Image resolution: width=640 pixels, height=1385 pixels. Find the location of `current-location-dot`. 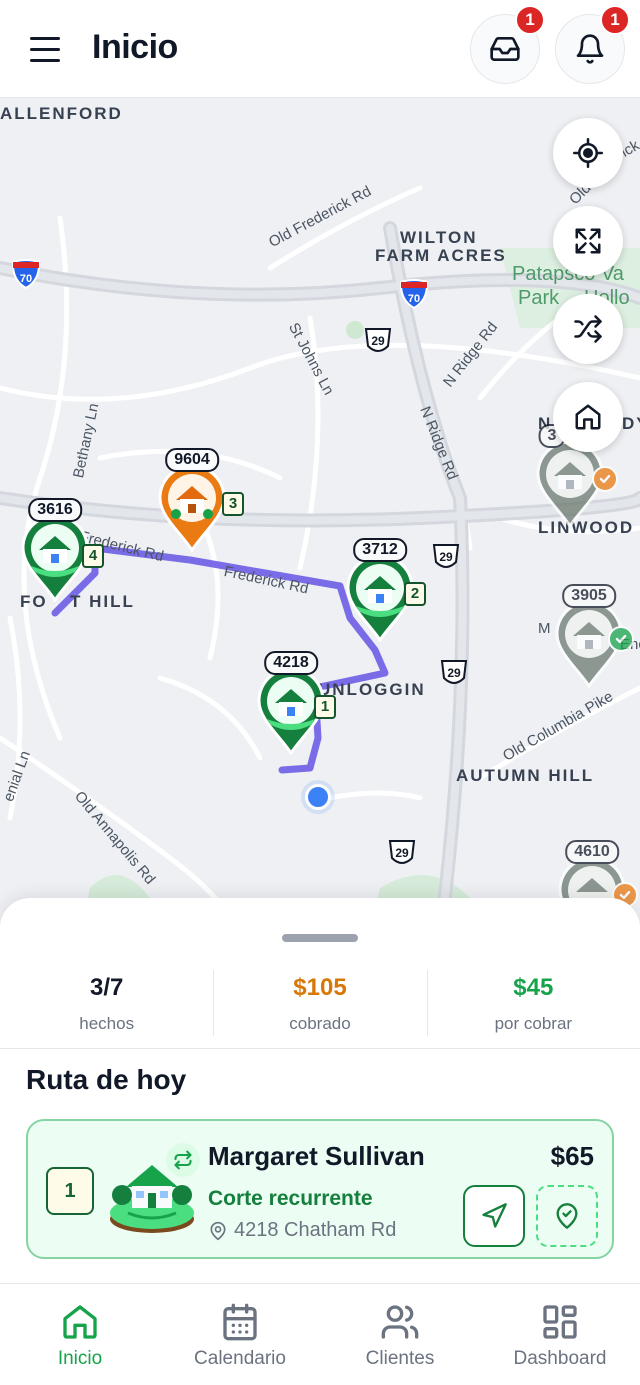

current-location-dot is located at coordinates (318, 797).